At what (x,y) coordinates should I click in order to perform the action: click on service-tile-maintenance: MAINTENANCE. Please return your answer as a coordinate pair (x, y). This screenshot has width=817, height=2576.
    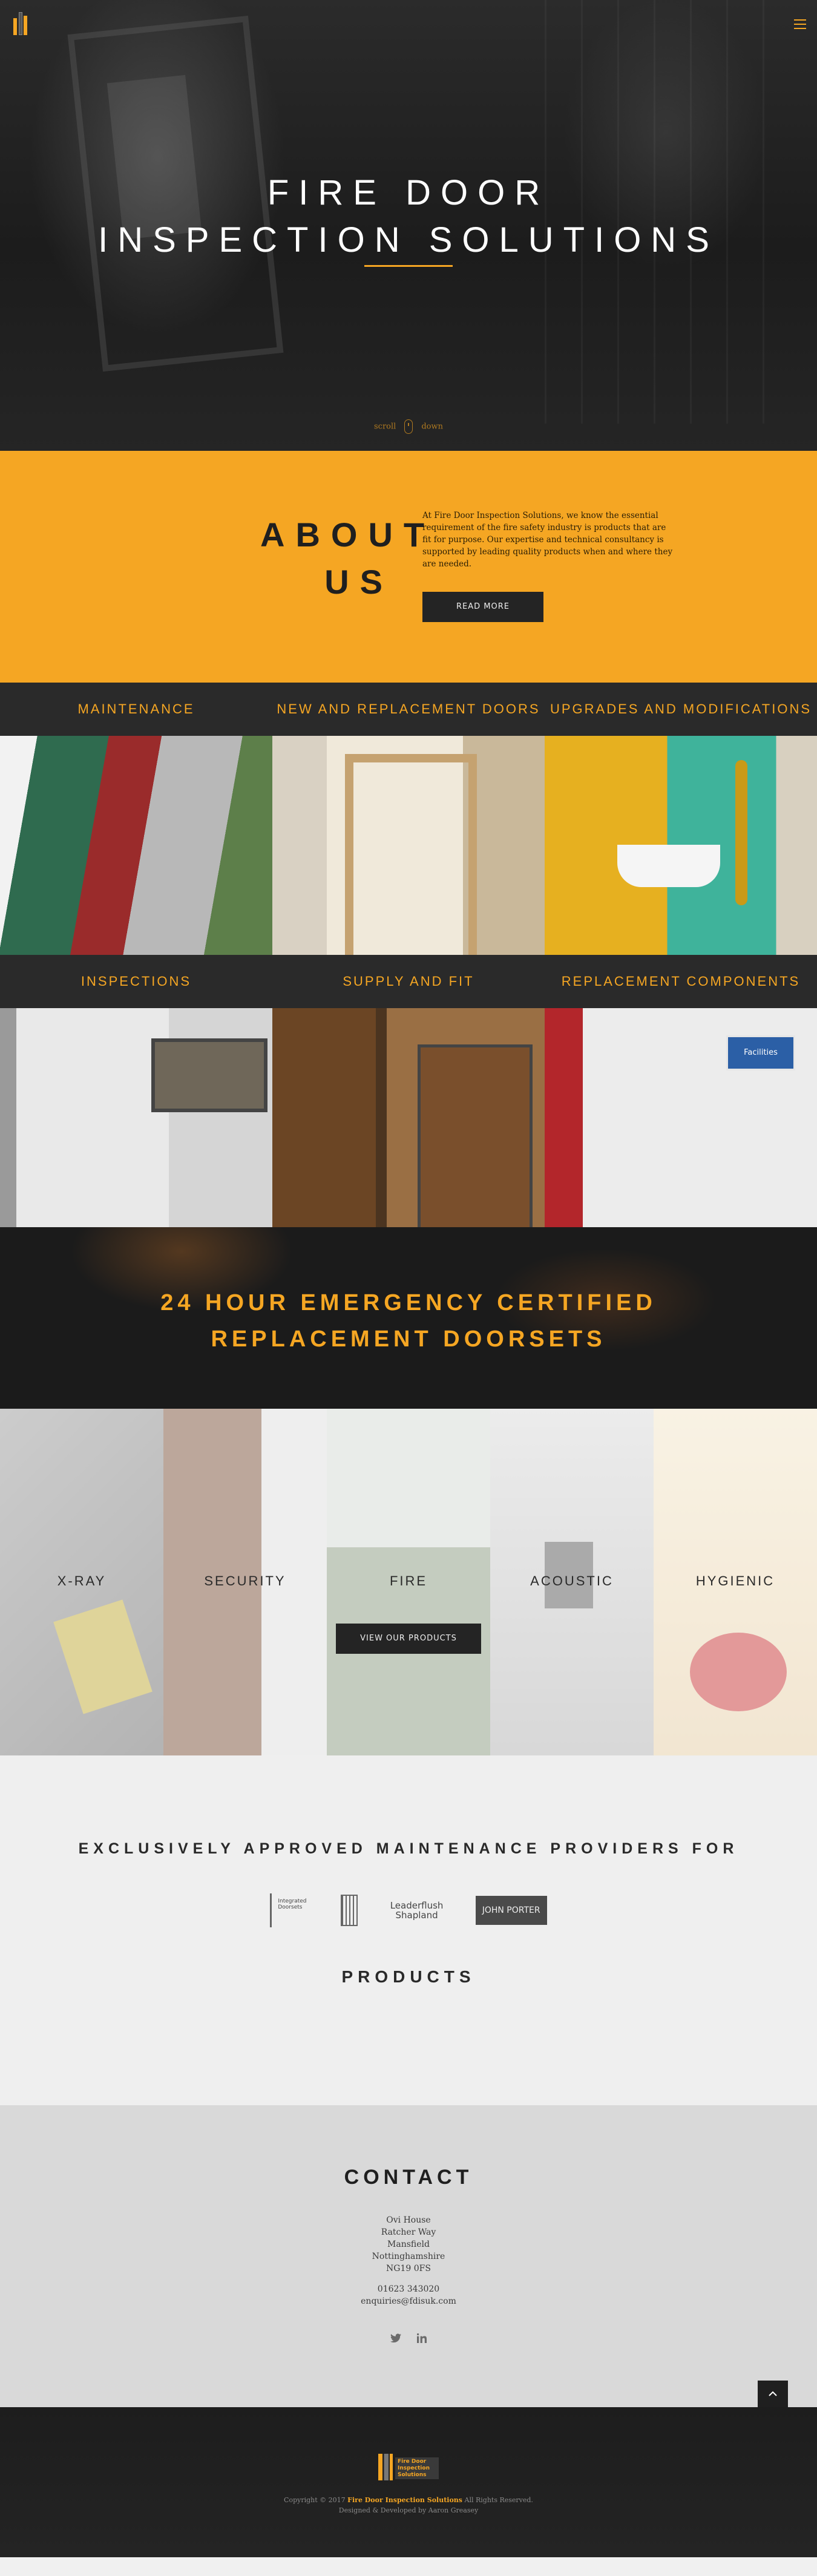
    Looking at the image, I should click on (136, 819).